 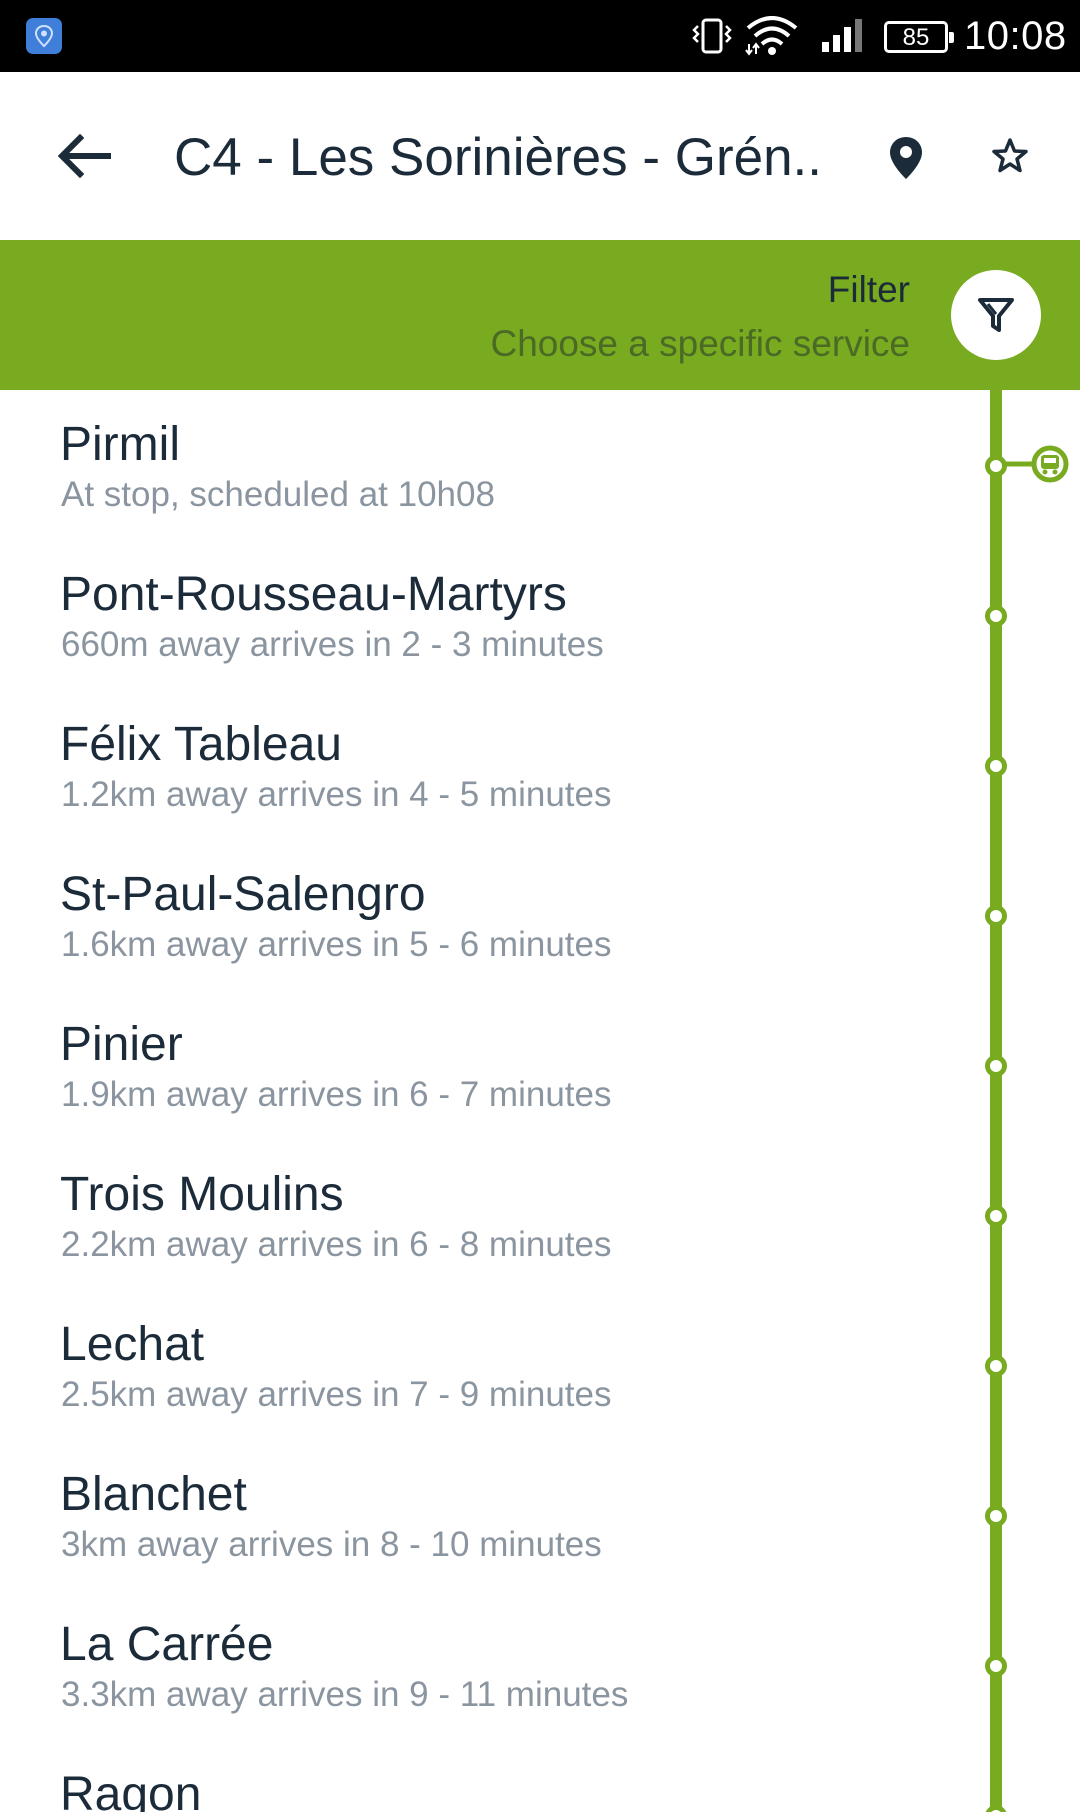 What do you see at coordinates (1037, 464) in the screenshot?
I see `bus-icon` at bounding box center [1037, 464].